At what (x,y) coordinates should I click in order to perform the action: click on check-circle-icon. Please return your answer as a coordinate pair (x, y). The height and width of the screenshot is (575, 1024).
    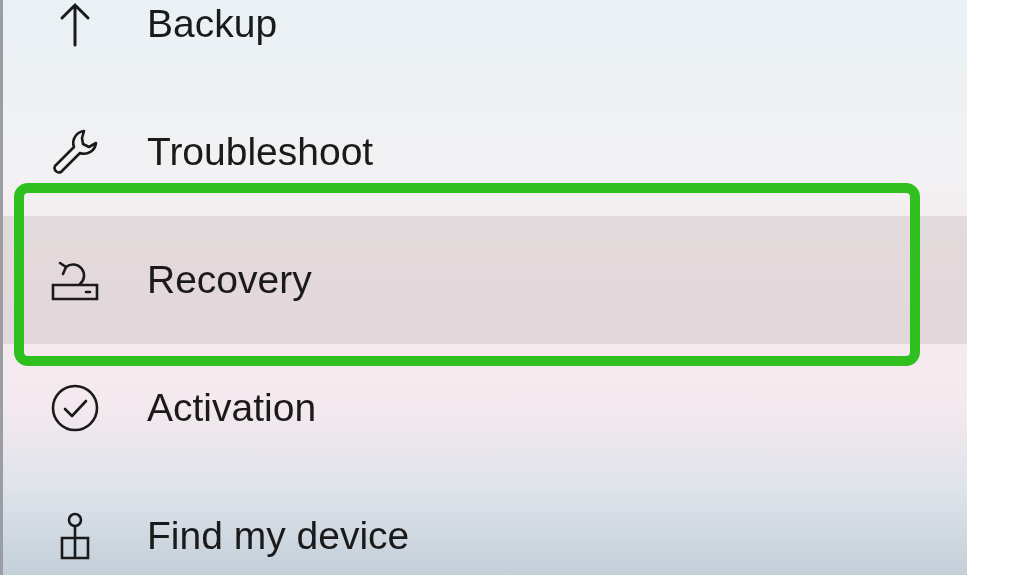
    Looking at the image, I should click on (75, 408).